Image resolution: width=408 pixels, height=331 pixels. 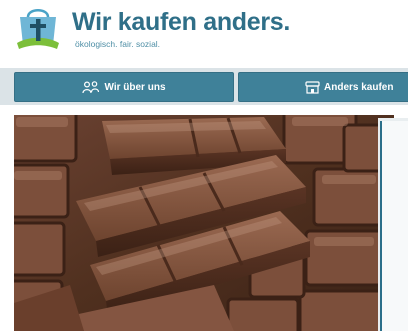 I want to click on main-navigation: Wir über uns Anders kaufen, so click(x=204, y=86).